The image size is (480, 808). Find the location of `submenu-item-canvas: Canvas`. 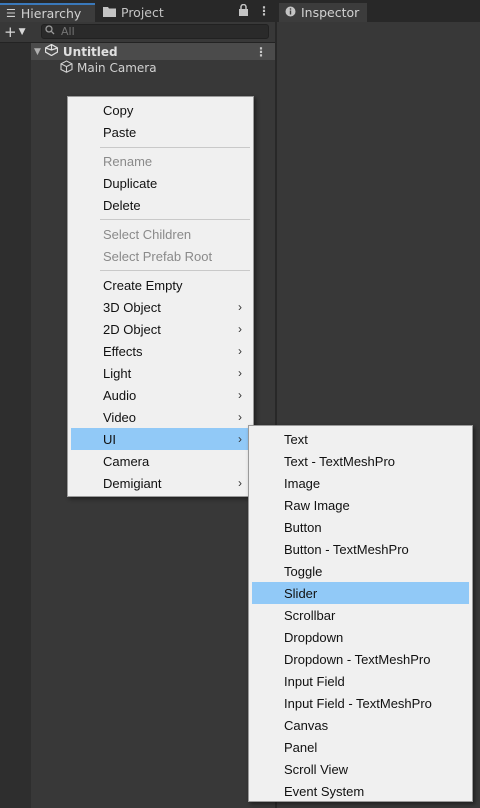

submenu-item-canvas: Canvas is located at coordinates (360, 725).